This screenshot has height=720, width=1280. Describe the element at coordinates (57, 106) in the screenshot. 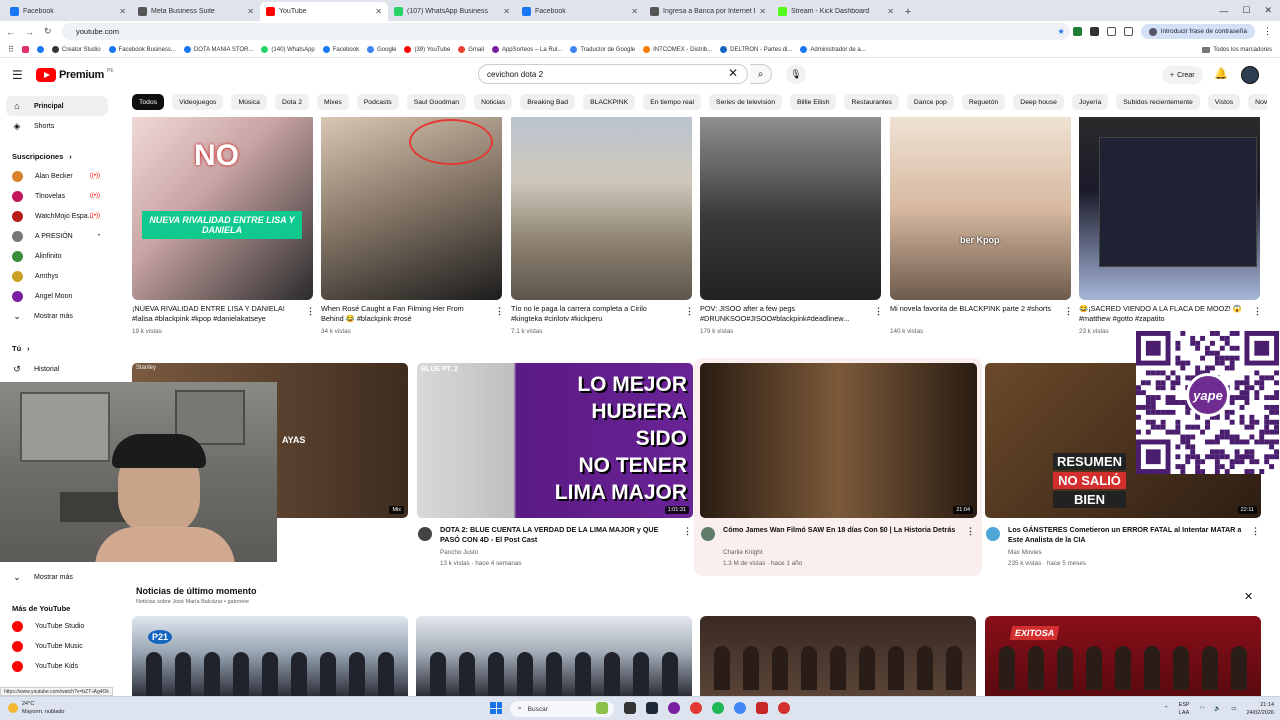

I see `sidebar-item-principal: ⌂ Principal` at that location.